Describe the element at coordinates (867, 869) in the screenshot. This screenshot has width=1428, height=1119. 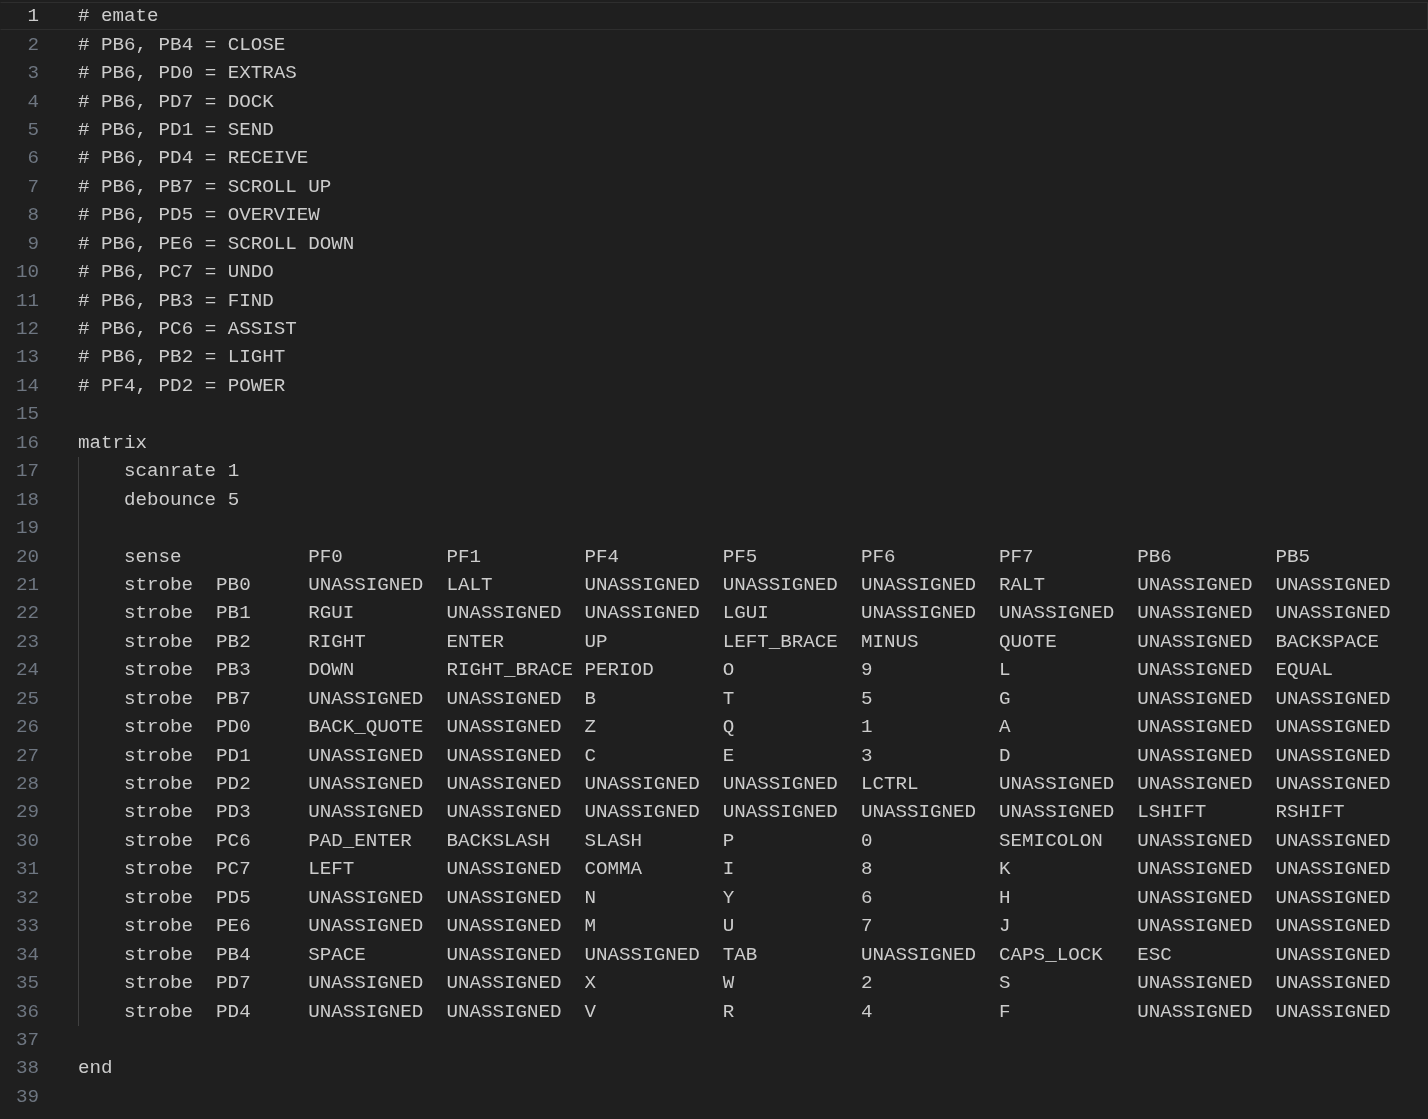
I see `table-cell-text: 8` at that location.